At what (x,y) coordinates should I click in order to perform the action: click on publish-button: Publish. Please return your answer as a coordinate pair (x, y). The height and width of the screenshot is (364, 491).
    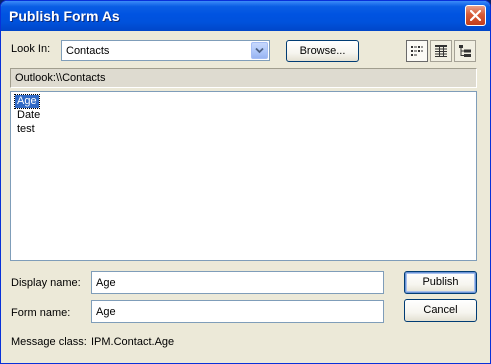
    Looking at the image, I should click on (440, 282).